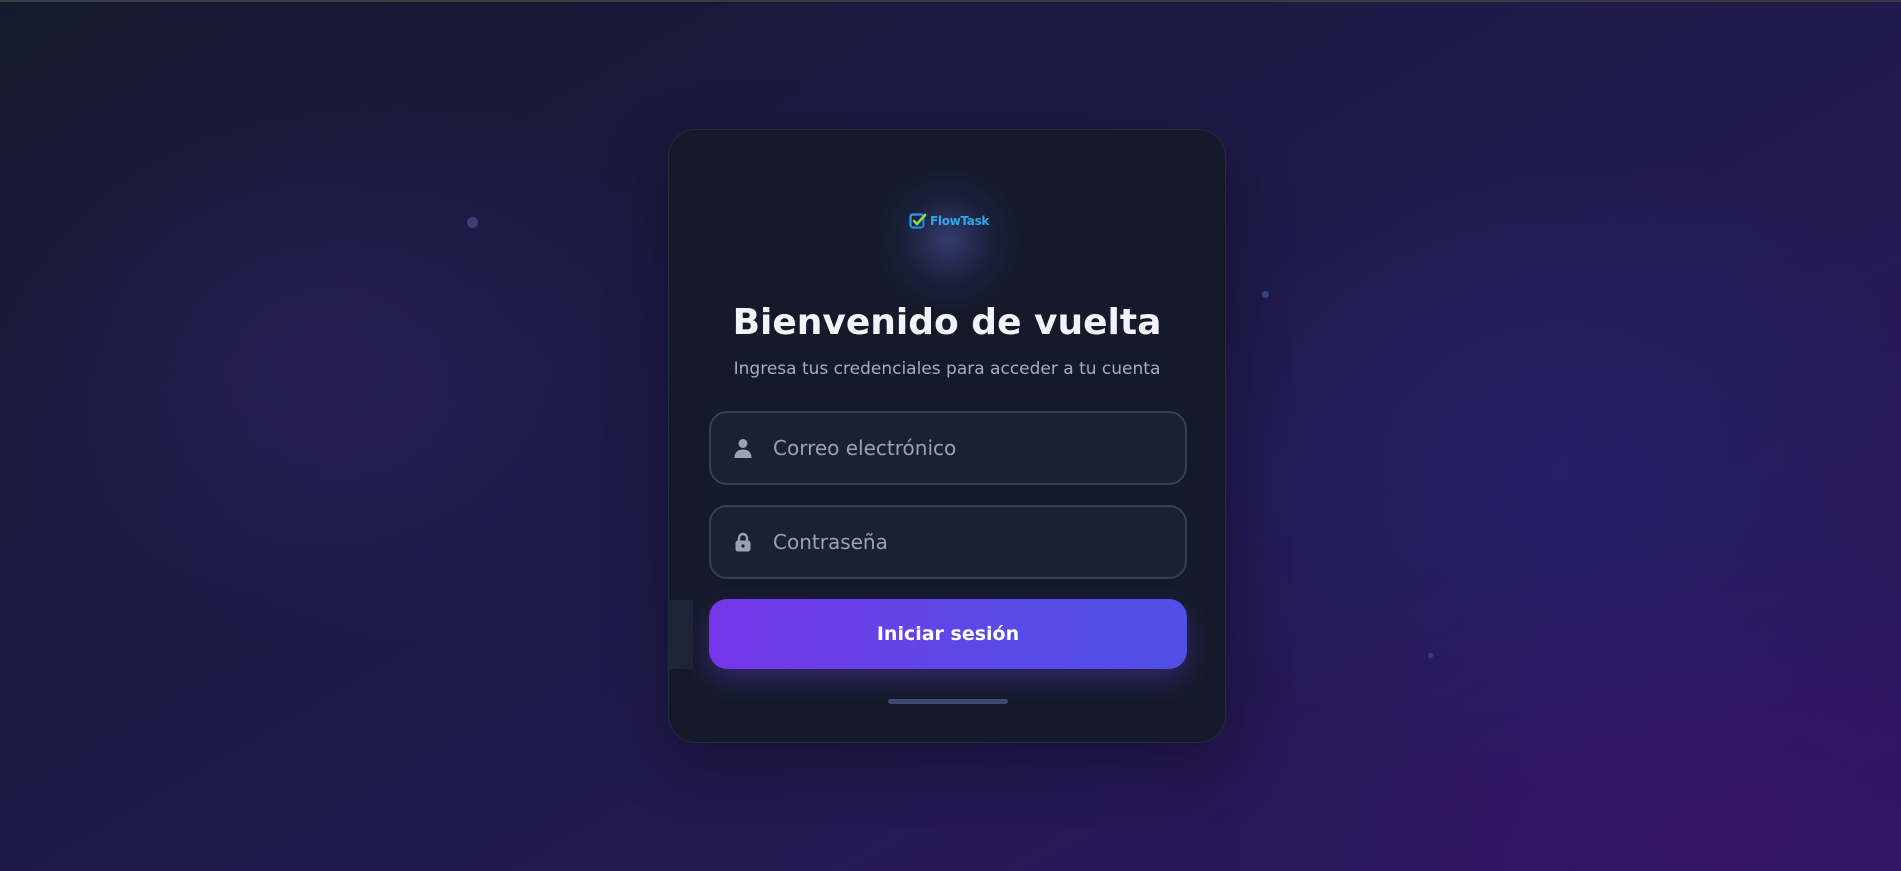 Image resolution: width=1901 pixels, height=871 pixels. Describe the element at coordinates (681, 634) in the screenshot. I see `side-tab` at that location.